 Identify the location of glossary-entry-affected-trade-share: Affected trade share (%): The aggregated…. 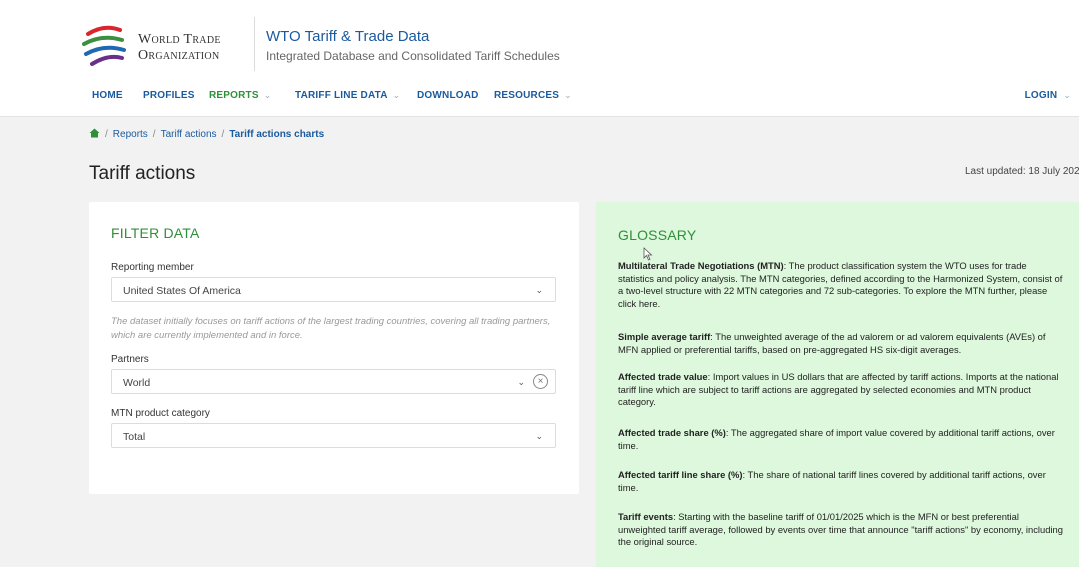
(841, 439).